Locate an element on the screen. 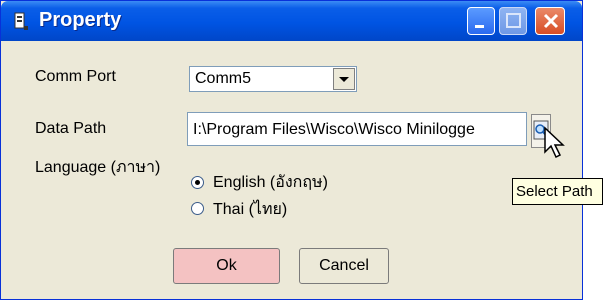 Image resolution: width=603 pixels, height=304 pixels. chevron-down-icon is located at coordinates (344, 79).